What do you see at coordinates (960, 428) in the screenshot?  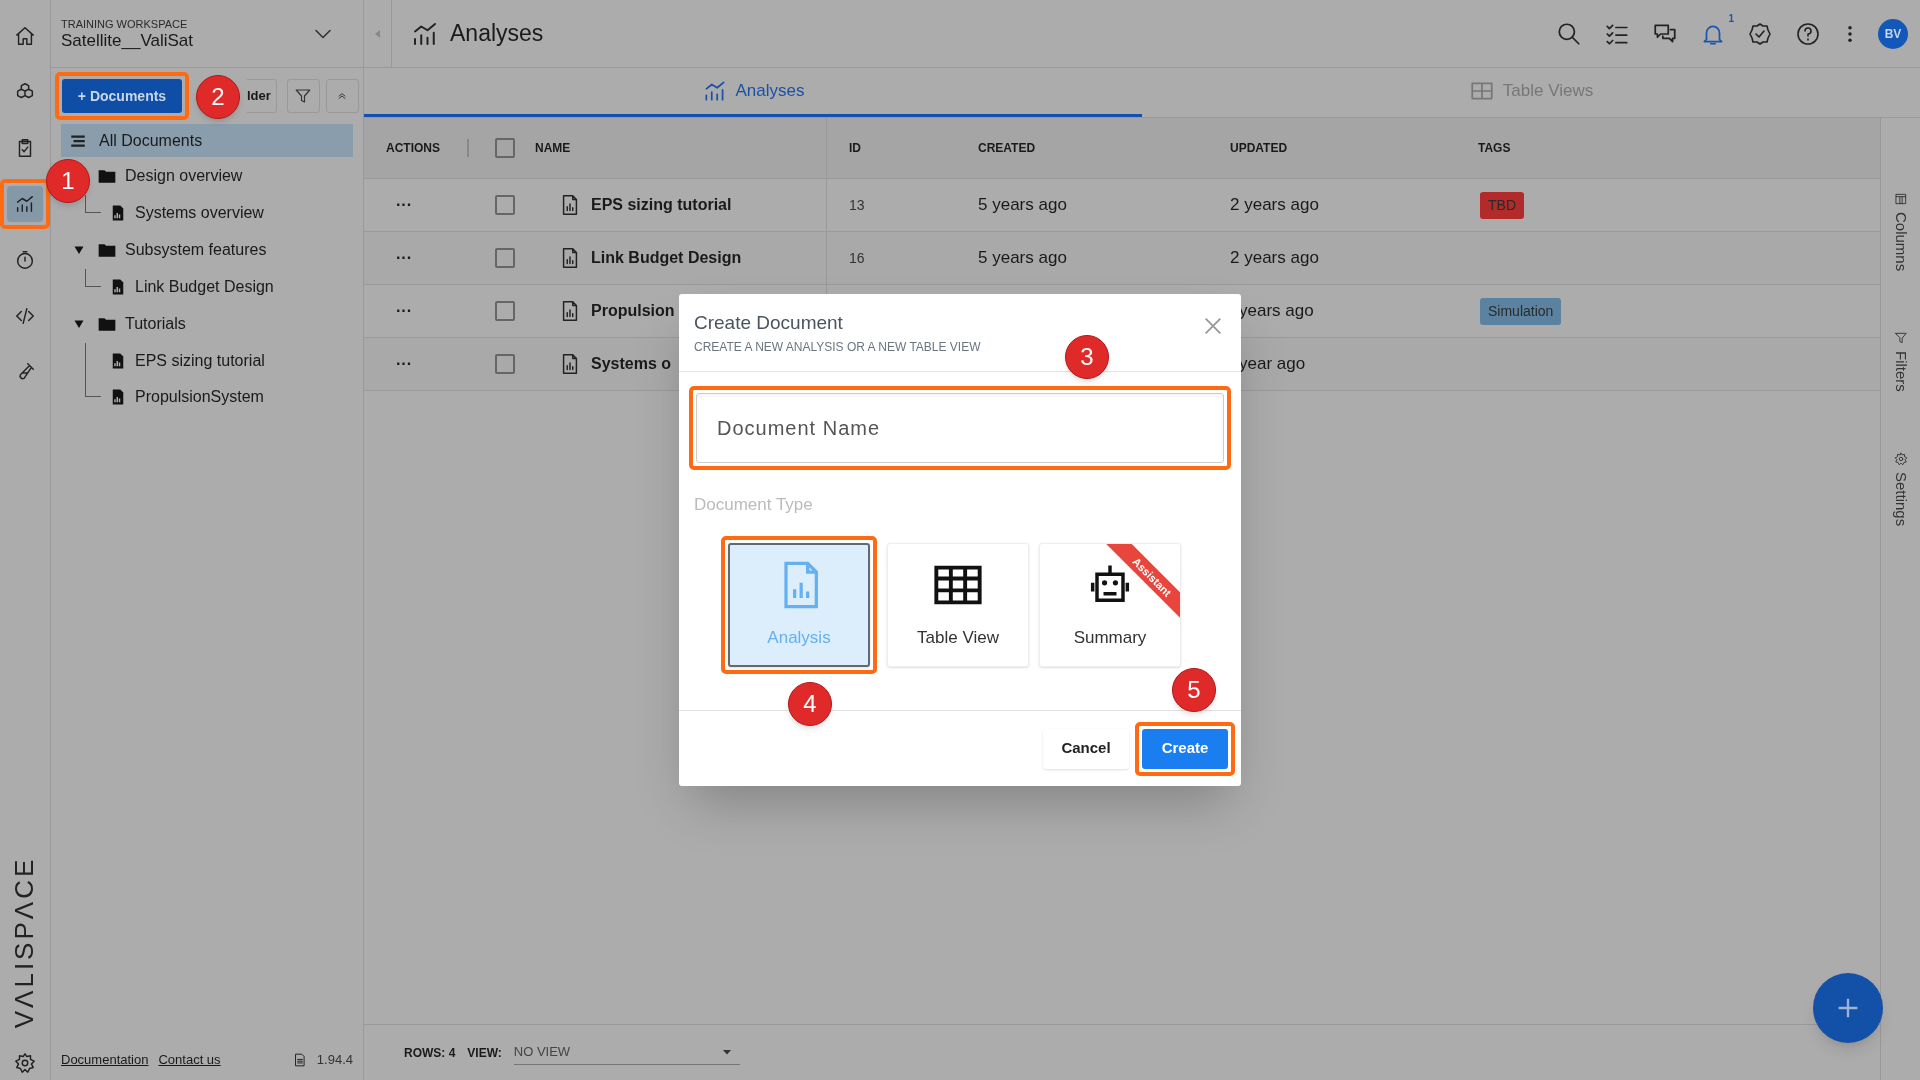 I see `document-name-field: Document Name` at bounding box center [960, 428].